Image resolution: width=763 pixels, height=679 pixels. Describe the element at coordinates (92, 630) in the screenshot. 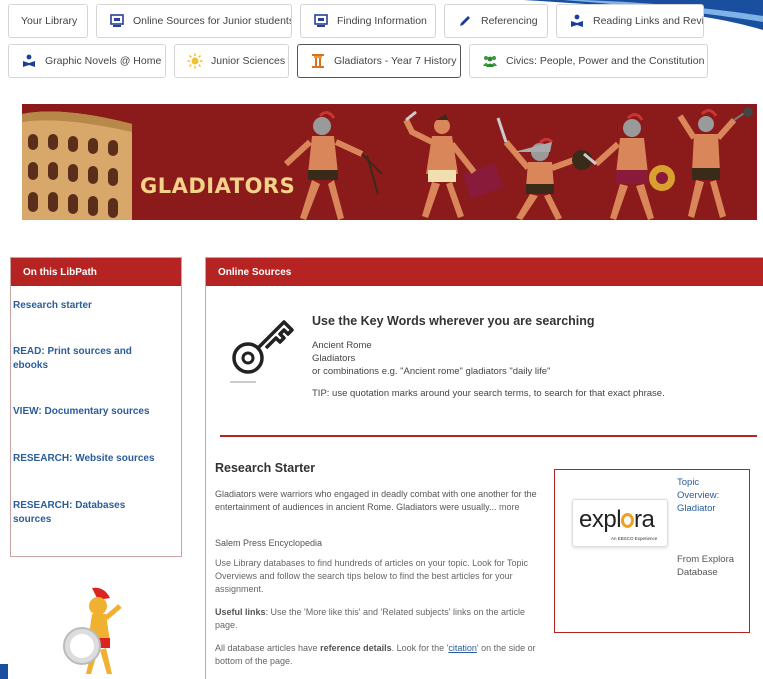

I see `gladiator-mascot-illustration` at that location.